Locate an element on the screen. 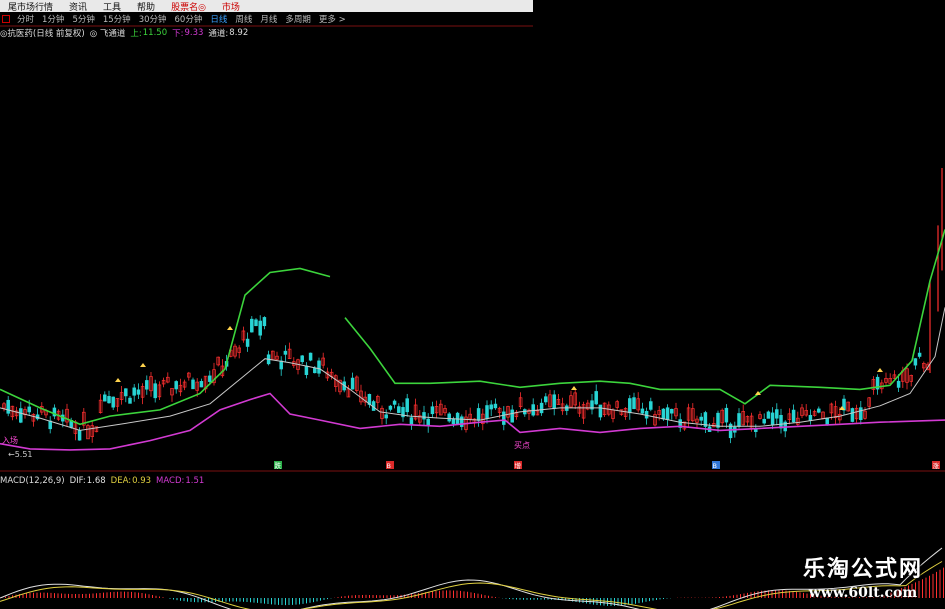 Image resolution: width=945 pixels, height=609 pixels. bottom-mark-label-3: B is located at coordinates (715, 466).